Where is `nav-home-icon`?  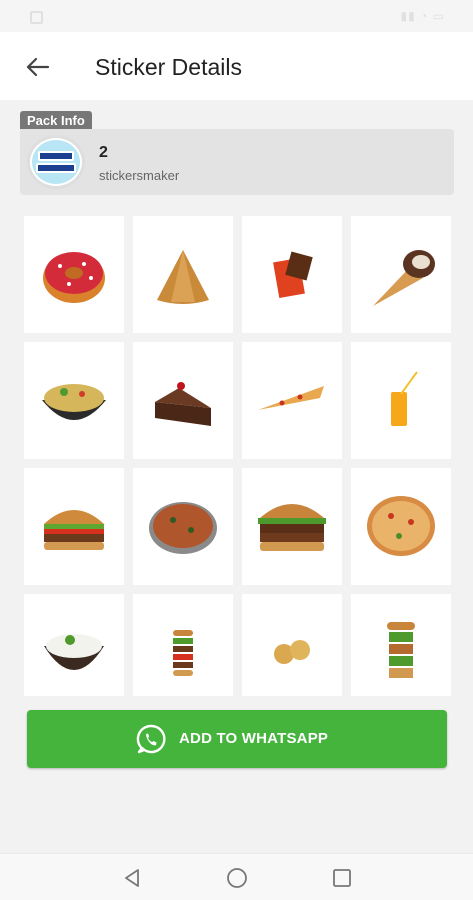
nav-home-icon is located at coordinates (237, 878).